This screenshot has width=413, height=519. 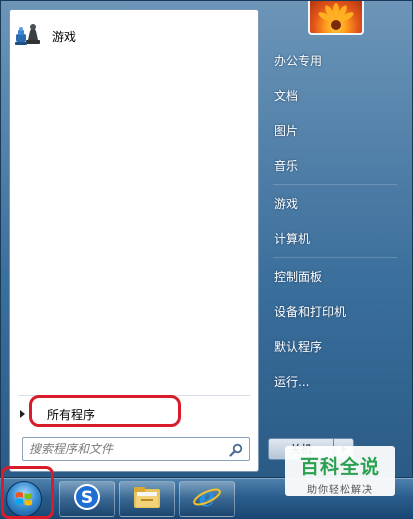 I want to click on all-programs-label: 所有程序, so click(x=71, y=414).